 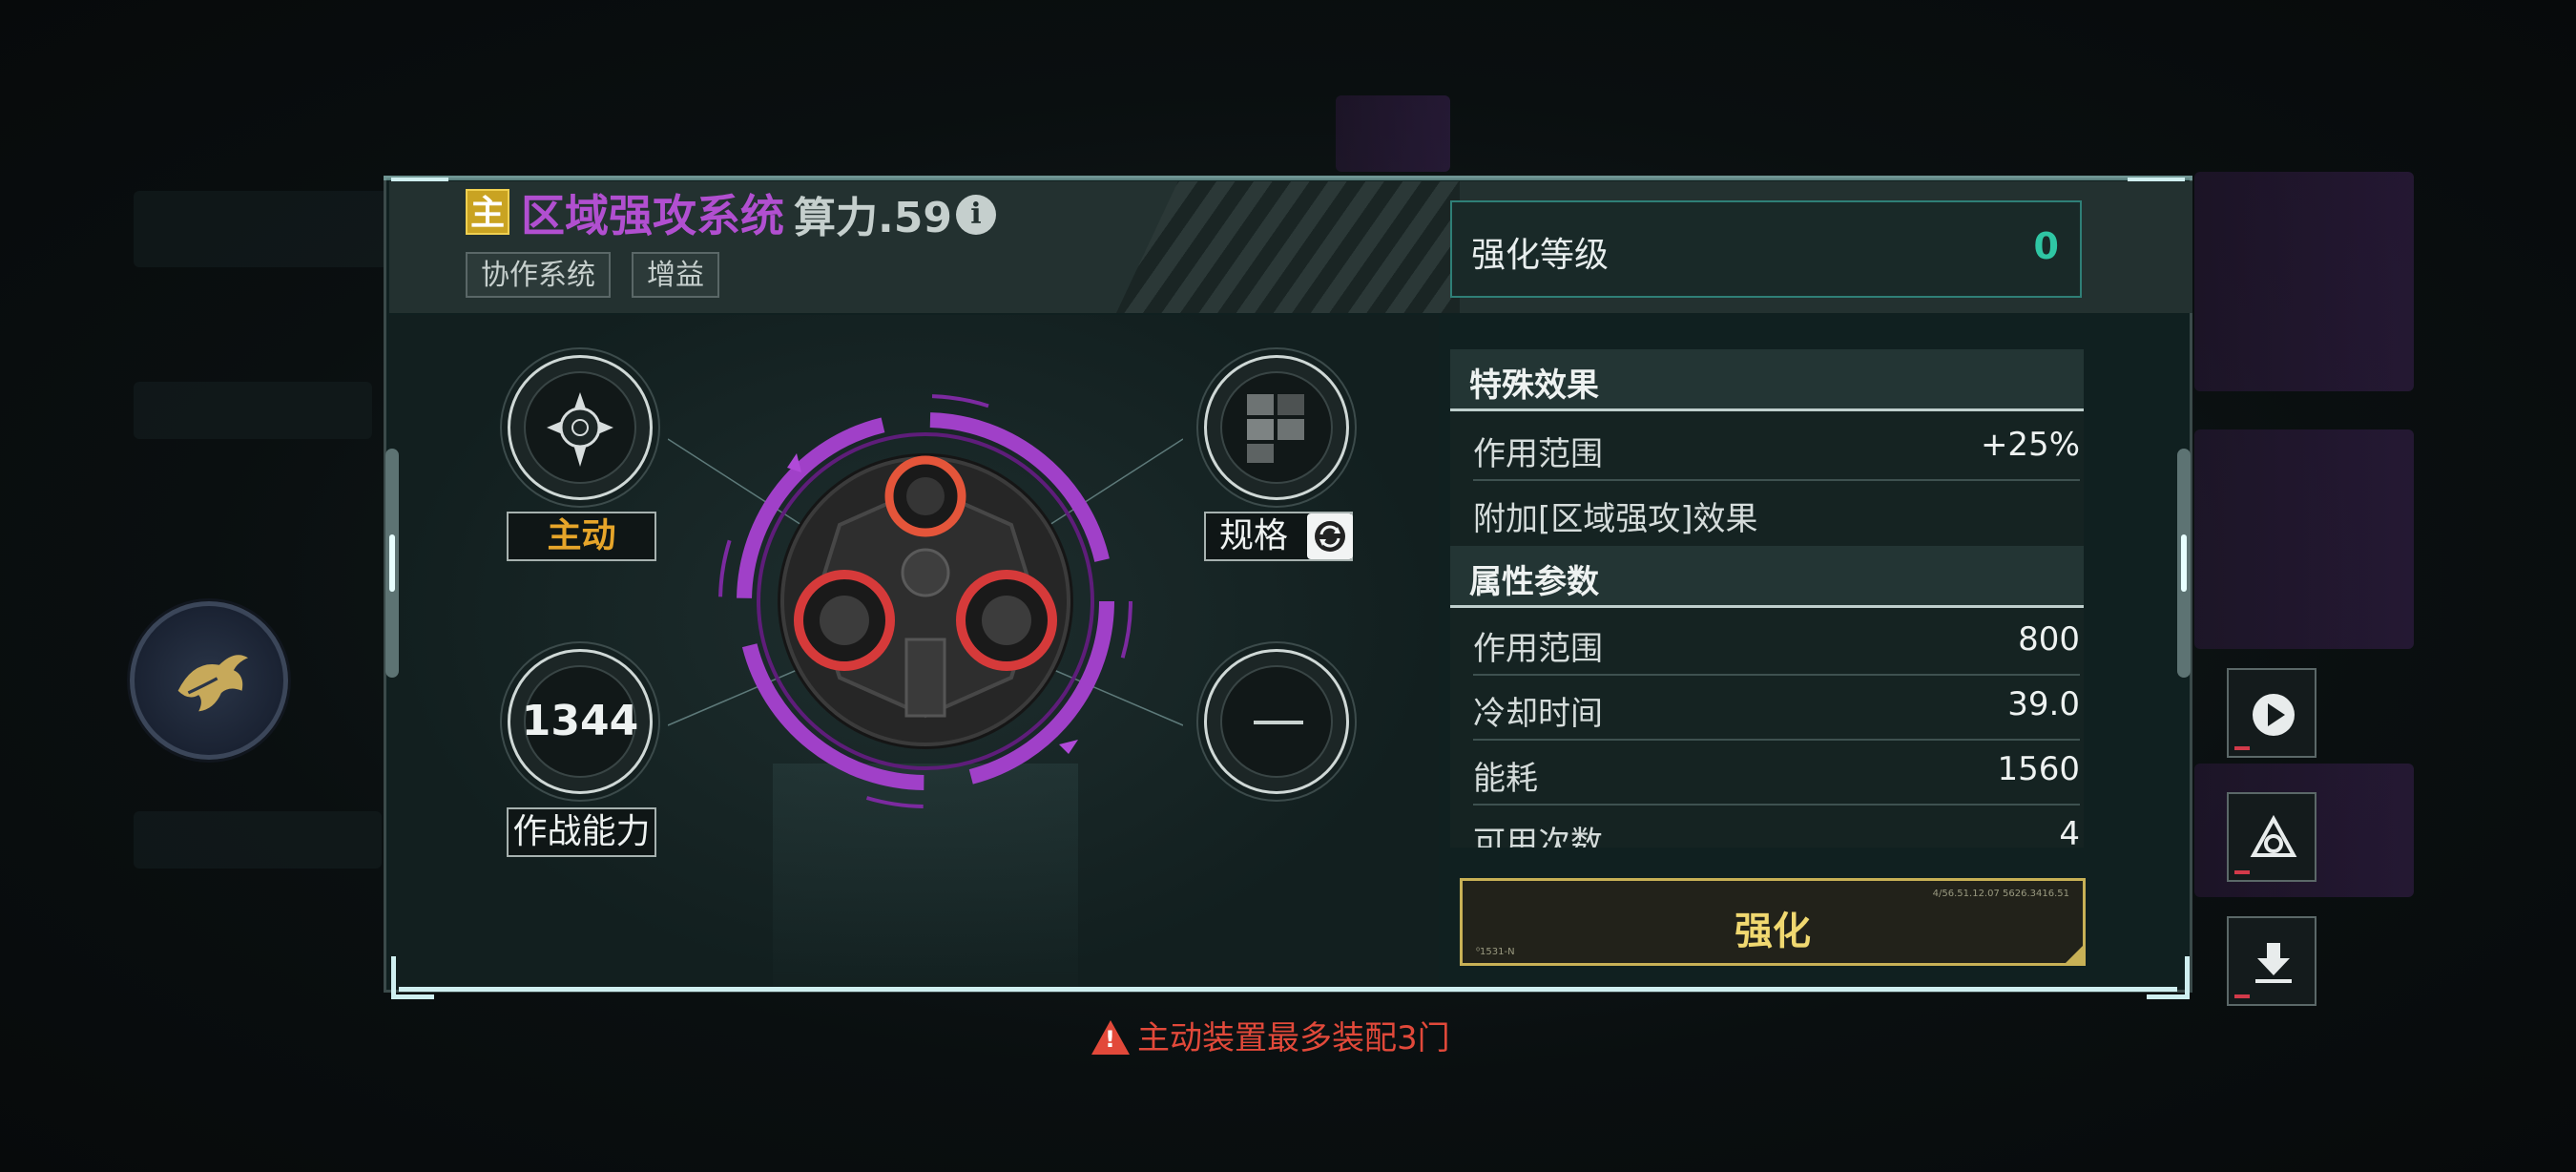 What do you see at coordinates (1505, 779) in the screenshot?
I see `attribute-key: 能耗` at bounding box center [1505, 779].